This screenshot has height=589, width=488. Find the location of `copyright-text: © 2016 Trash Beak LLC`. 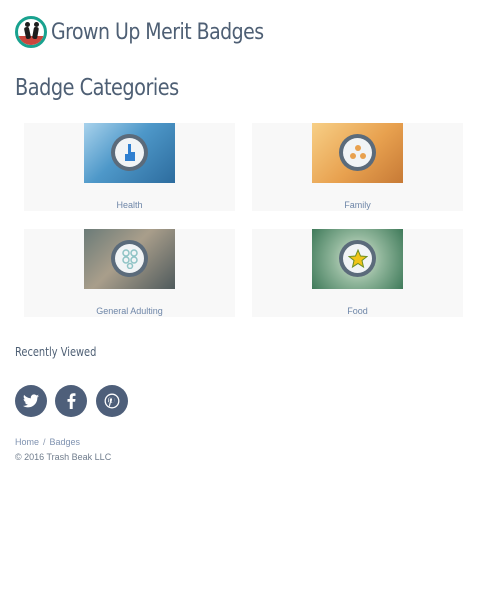

copyright-text: © 2016 Trash Beak LLC is located at coordinates (63, 457).